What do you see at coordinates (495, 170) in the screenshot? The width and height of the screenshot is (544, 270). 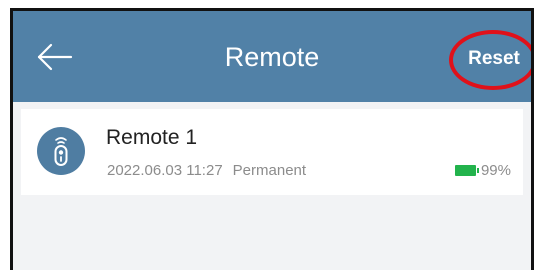 I see `battery-percent: 99%` at bounding box center [495, 170].